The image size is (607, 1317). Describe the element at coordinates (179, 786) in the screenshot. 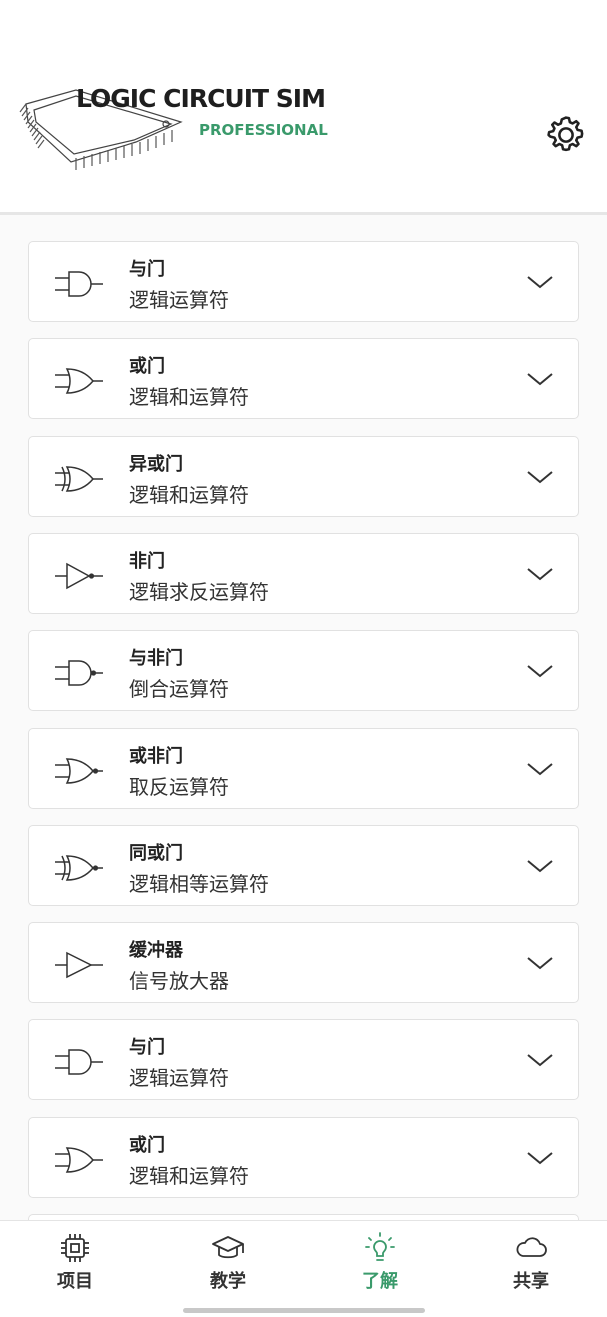

I see `gate-card-subtitle: 取反运算符` at that location.